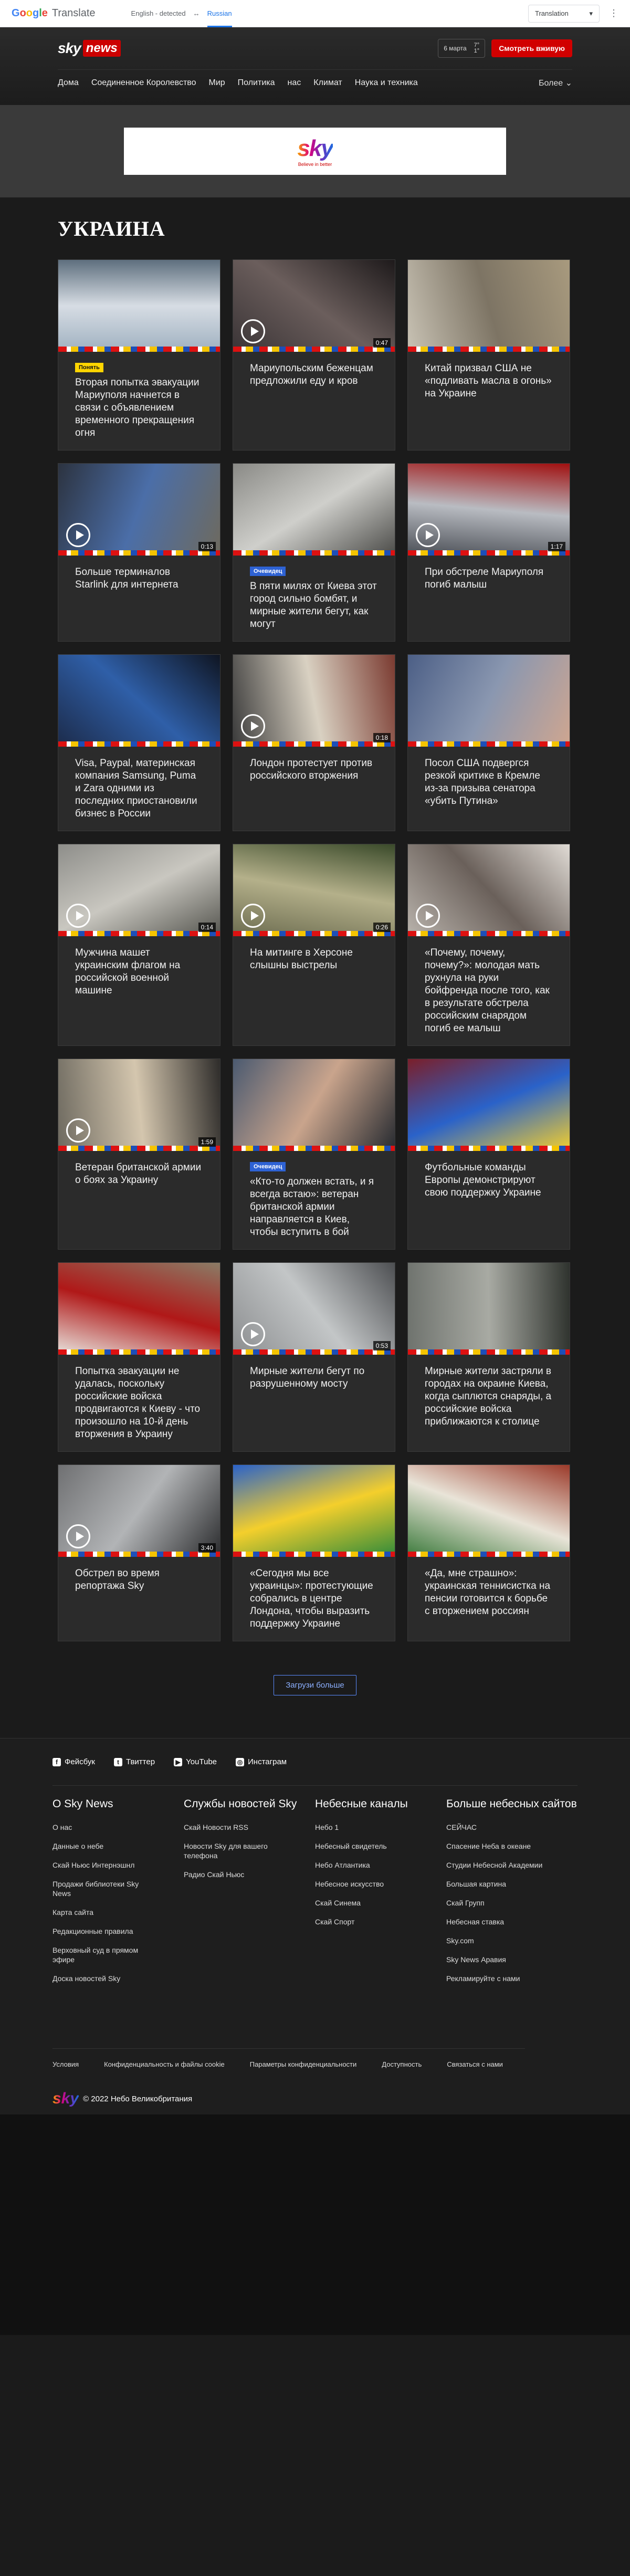 Image resolution: width=630 pixels, height=2576 pixels. Describe the element at coordinates (314, 960) in the screenshot. I see `article-headline: На митинге в Херсоне слышны выстрелы` at that location.